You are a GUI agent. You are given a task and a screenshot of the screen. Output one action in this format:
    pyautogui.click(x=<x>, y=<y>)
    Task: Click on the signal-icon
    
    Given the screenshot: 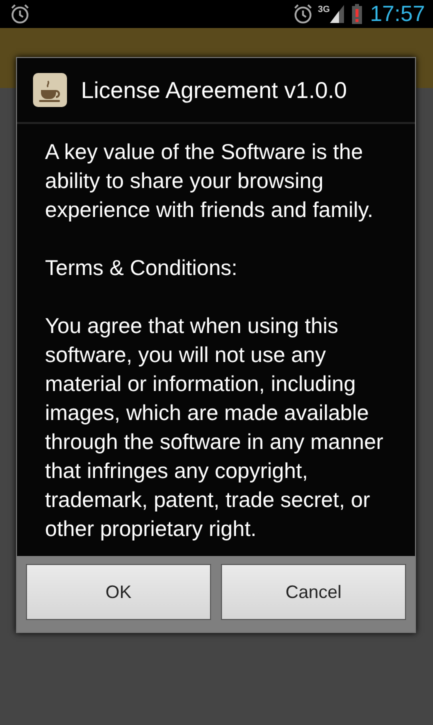 What is the action you would take?
    pyautogui.click(x=337, y=14)
    